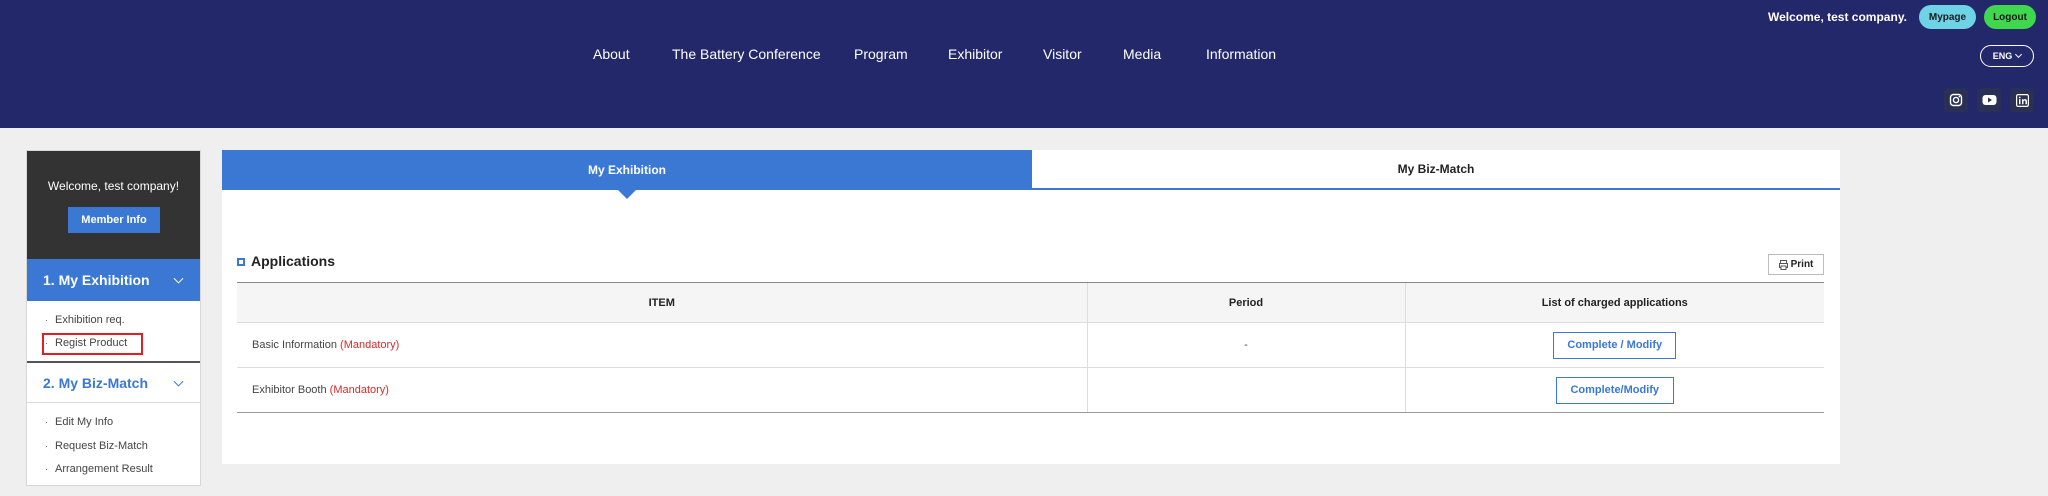  What do you see at coordinates (113, 205) in the screenshot?
I see `sidebar-profile-box: Welcome, test company! Member Info` at bounding box center [113, 205].